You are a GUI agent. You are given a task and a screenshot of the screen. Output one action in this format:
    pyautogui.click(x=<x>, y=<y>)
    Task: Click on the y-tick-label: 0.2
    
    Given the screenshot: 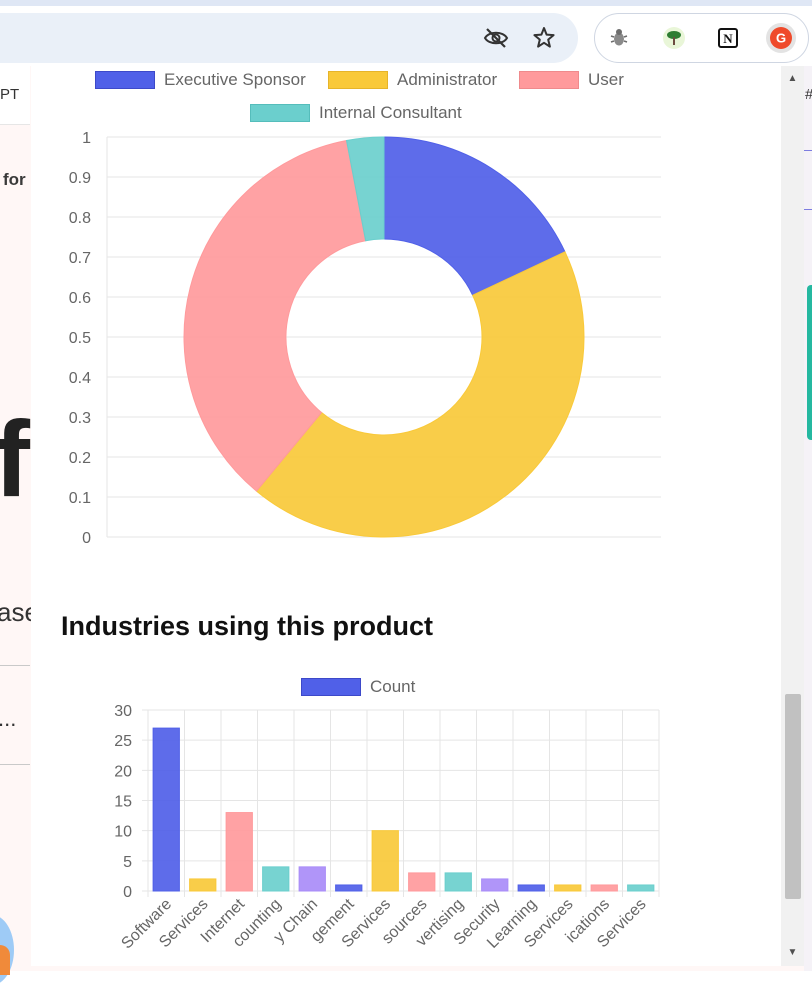 What is the action you would take?
    pyautogui.click(x=80, y=458)
    